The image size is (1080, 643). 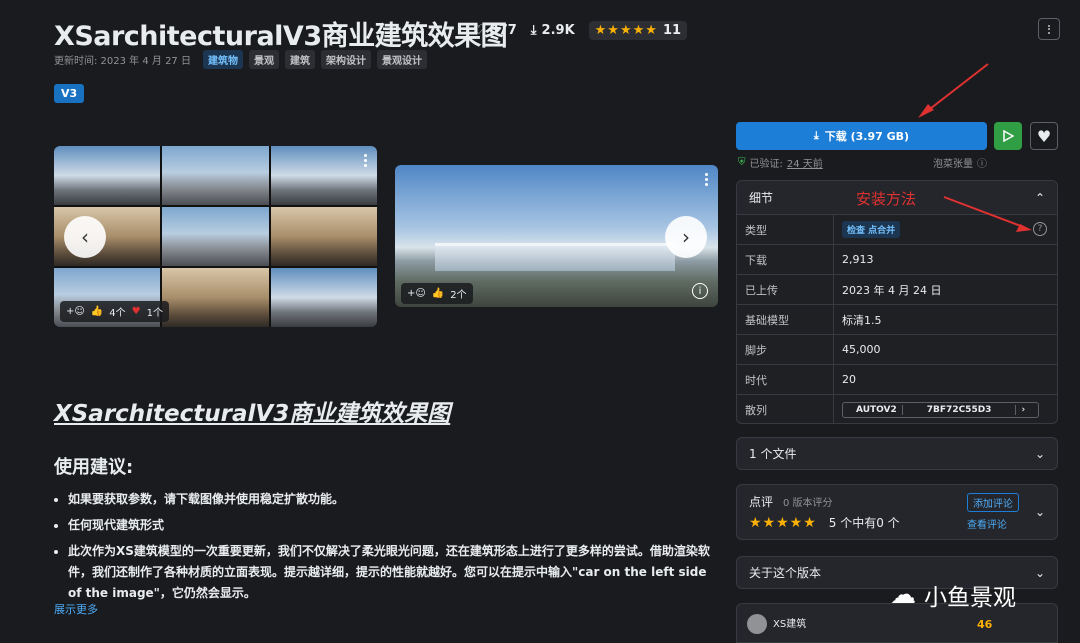 I want to click on info-icon: i, so click(x=700, y=291).